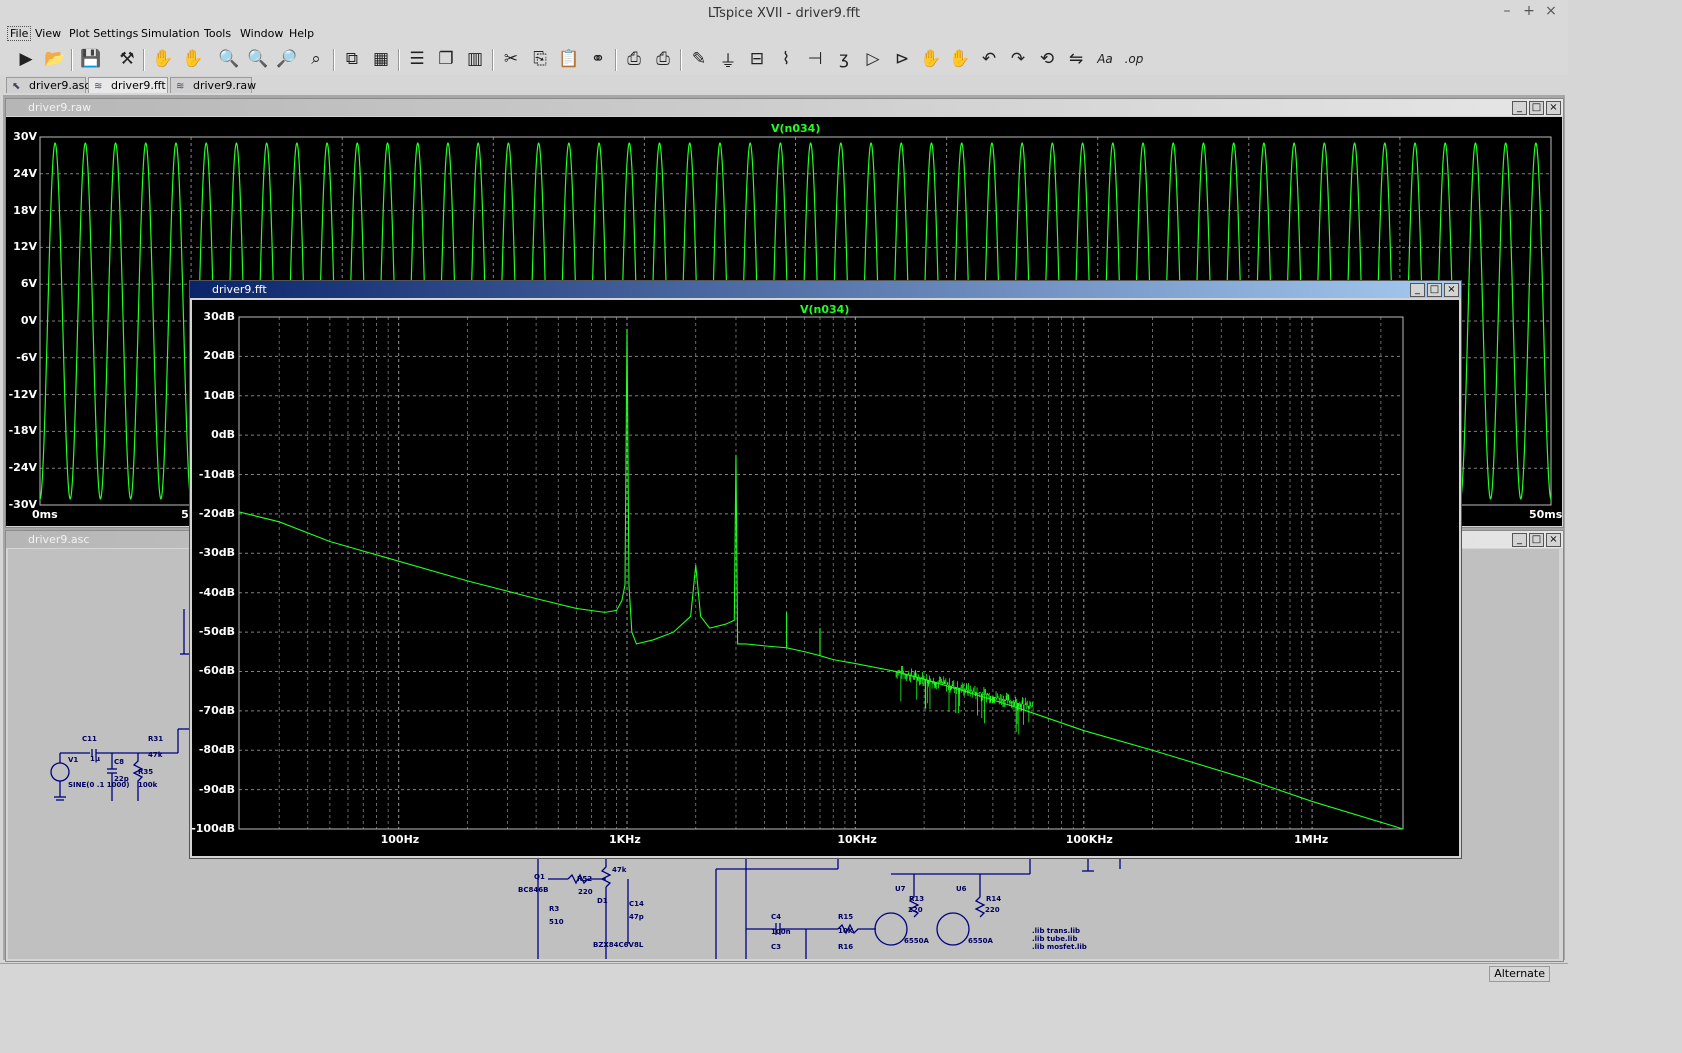  What do you see at coordinates (163, 59) in the screenshot?
I see `halt-icon: ✋` at bounding box center [163, 59].